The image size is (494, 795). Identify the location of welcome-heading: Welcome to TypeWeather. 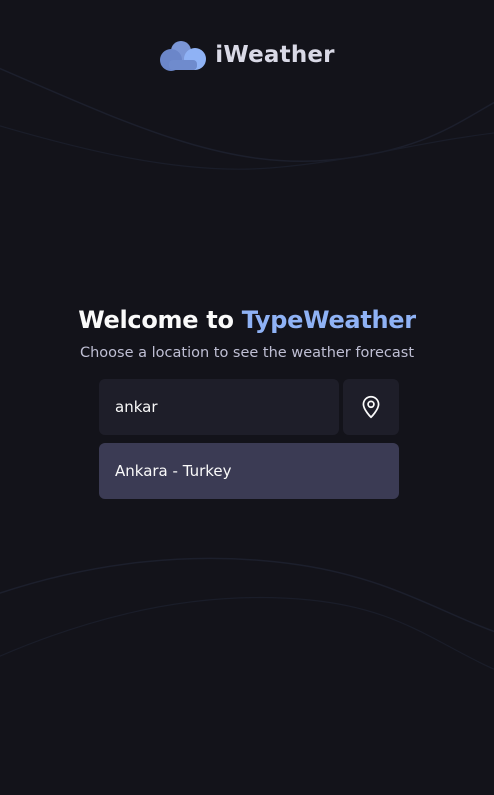
(247, 320).